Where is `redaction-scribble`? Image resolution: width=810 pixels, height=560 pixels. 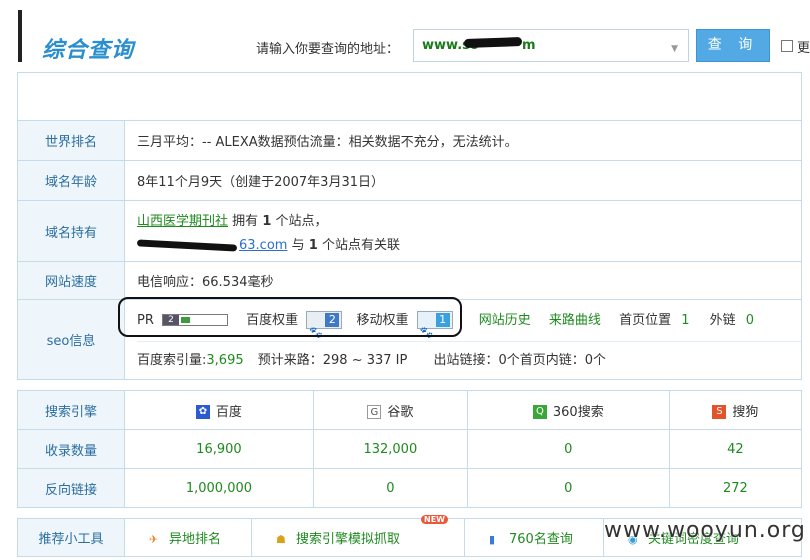
redaction-scribble is located at coordinates (493, 42).